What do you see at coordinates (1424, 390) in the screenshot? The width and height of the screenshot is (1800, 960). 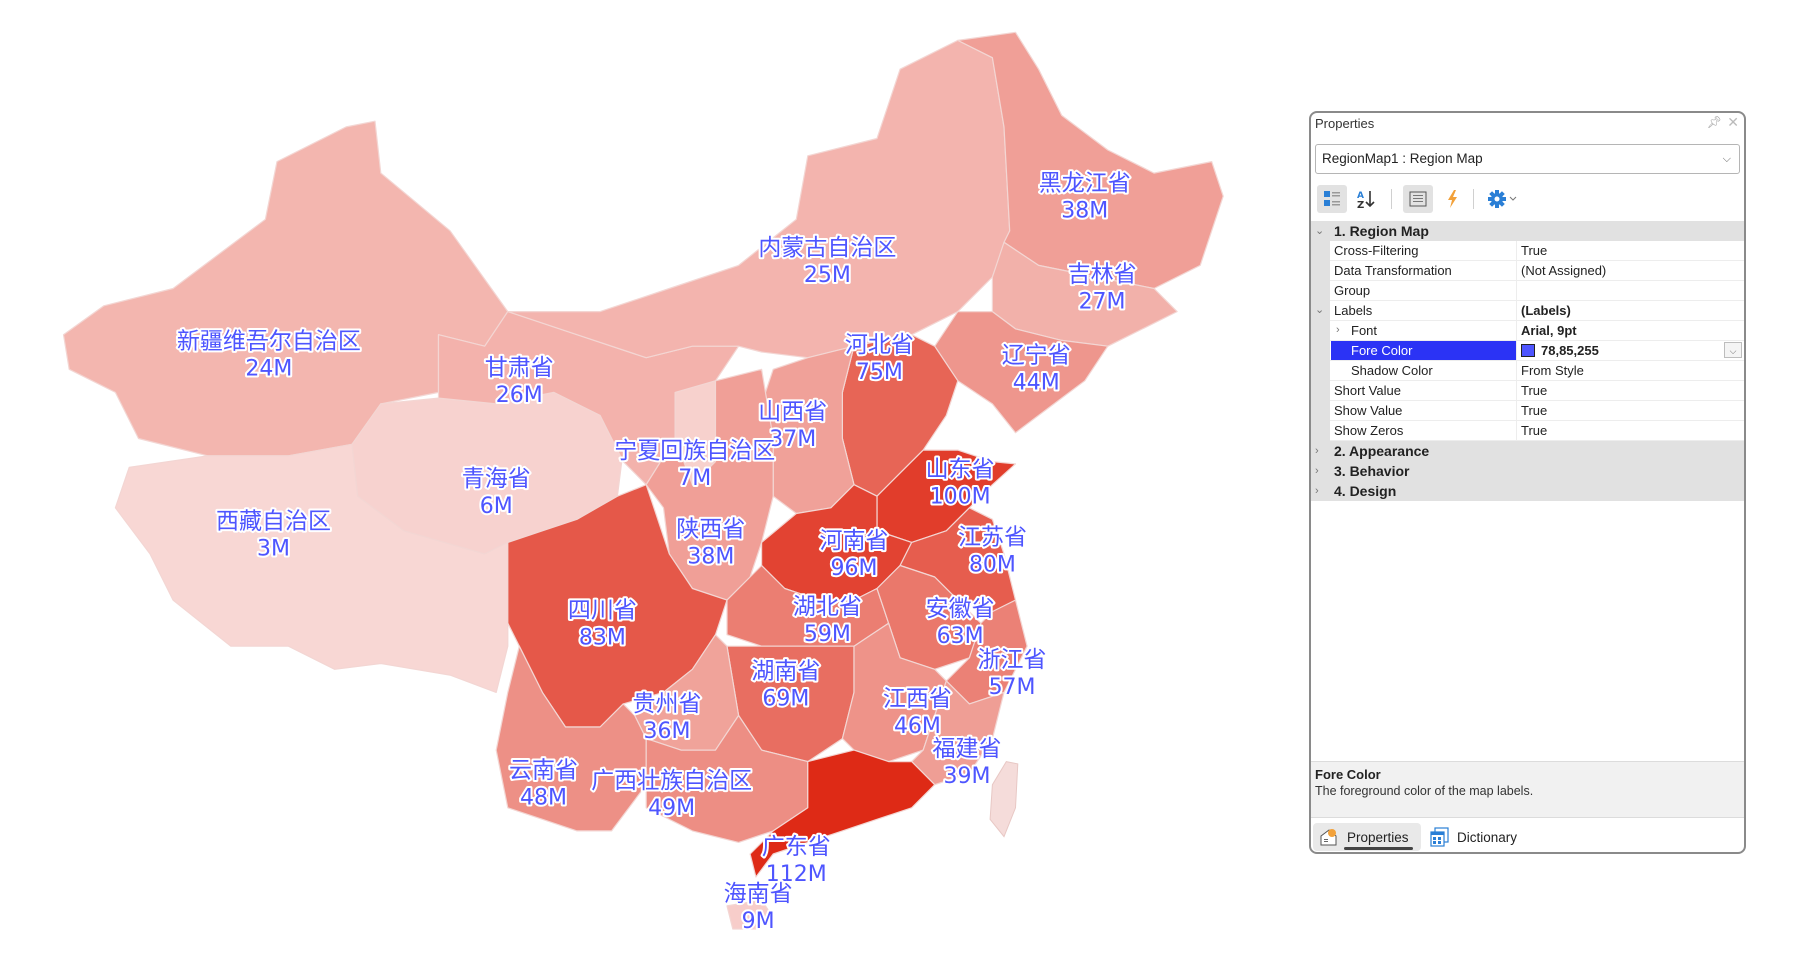 I see `property-name: Short Value` at bounding box center [1424, 390].